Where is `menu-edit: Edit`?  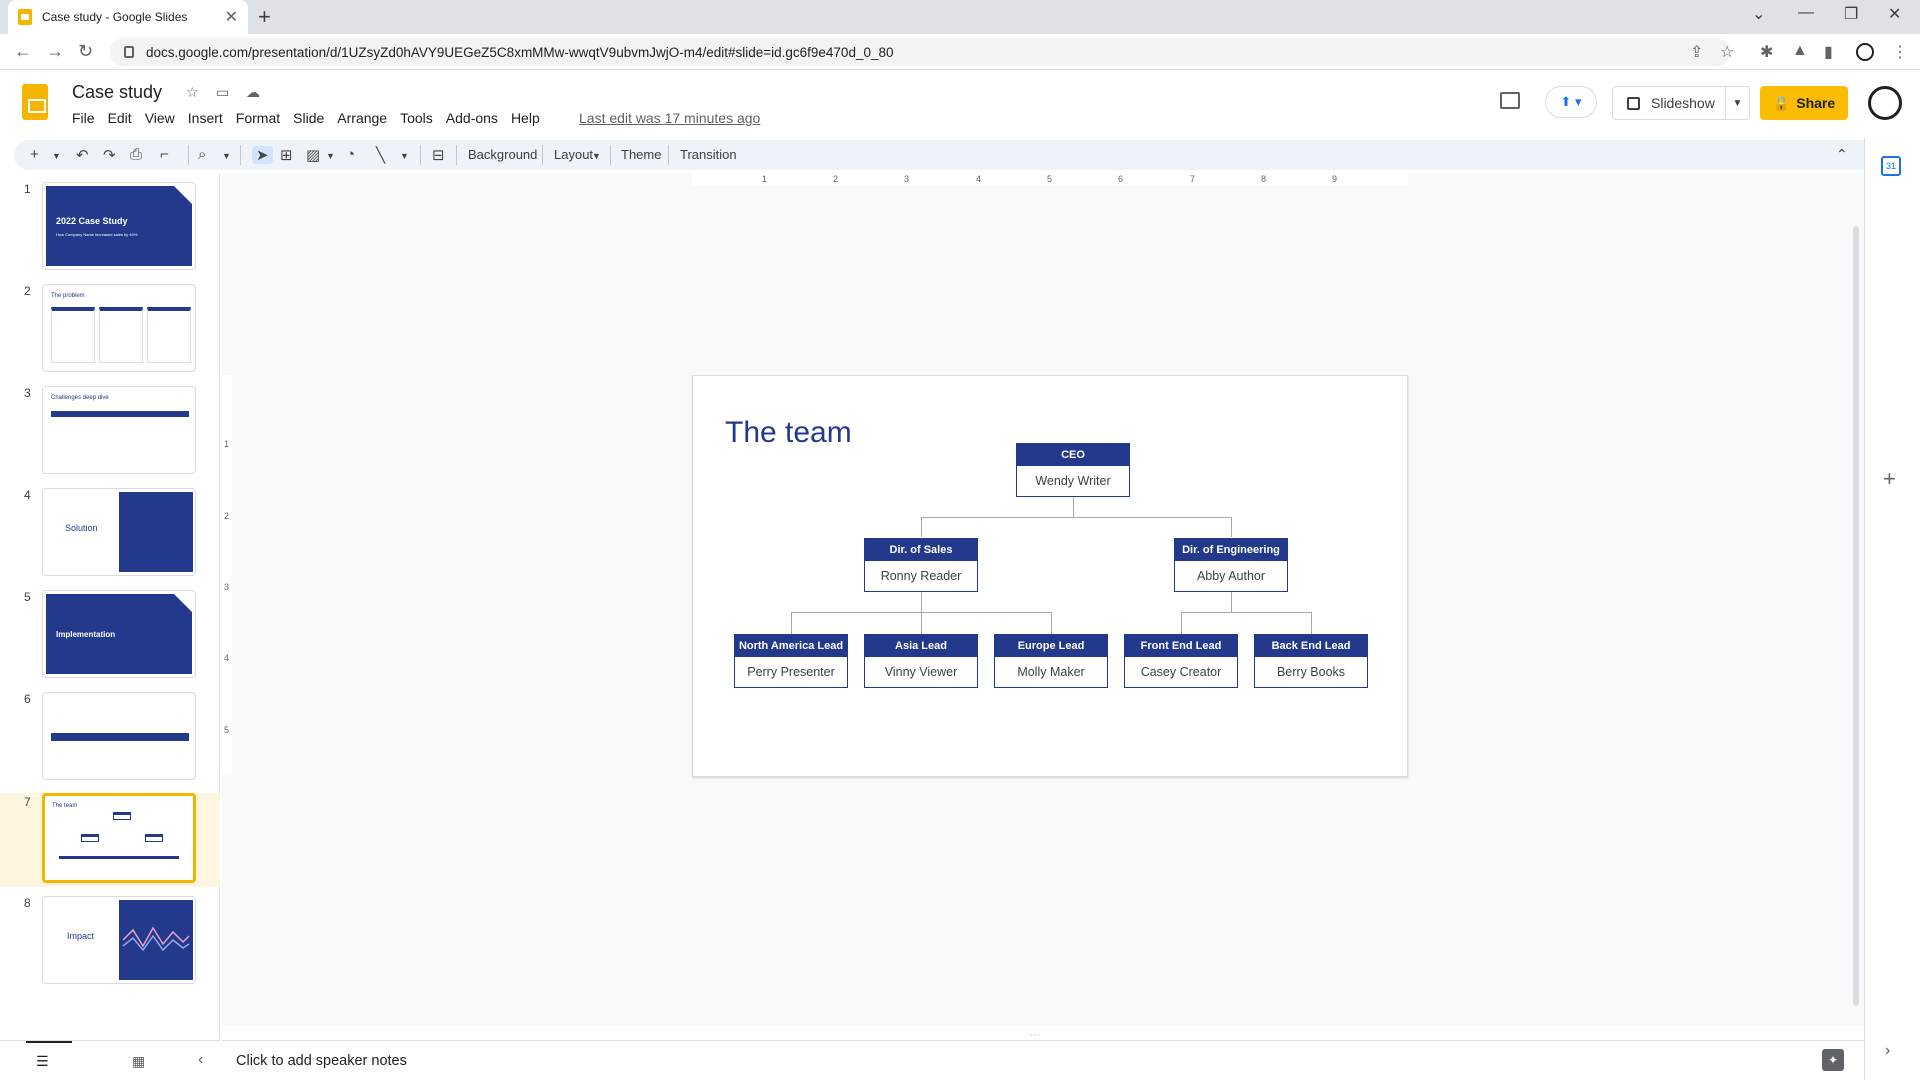
menu-edit: Edit is located at coordinates (120, 118).